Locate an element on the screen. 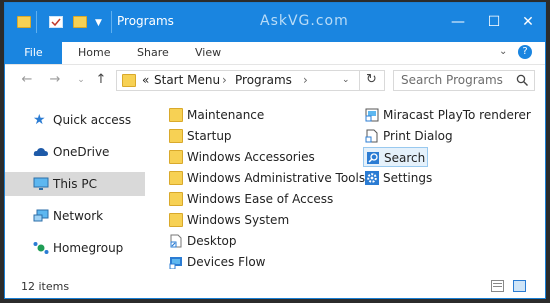 Image resolution: width=550 pixels, height=303 pixels. address-dropdown-icon: ⌄ is located at coordinates (346, 80).